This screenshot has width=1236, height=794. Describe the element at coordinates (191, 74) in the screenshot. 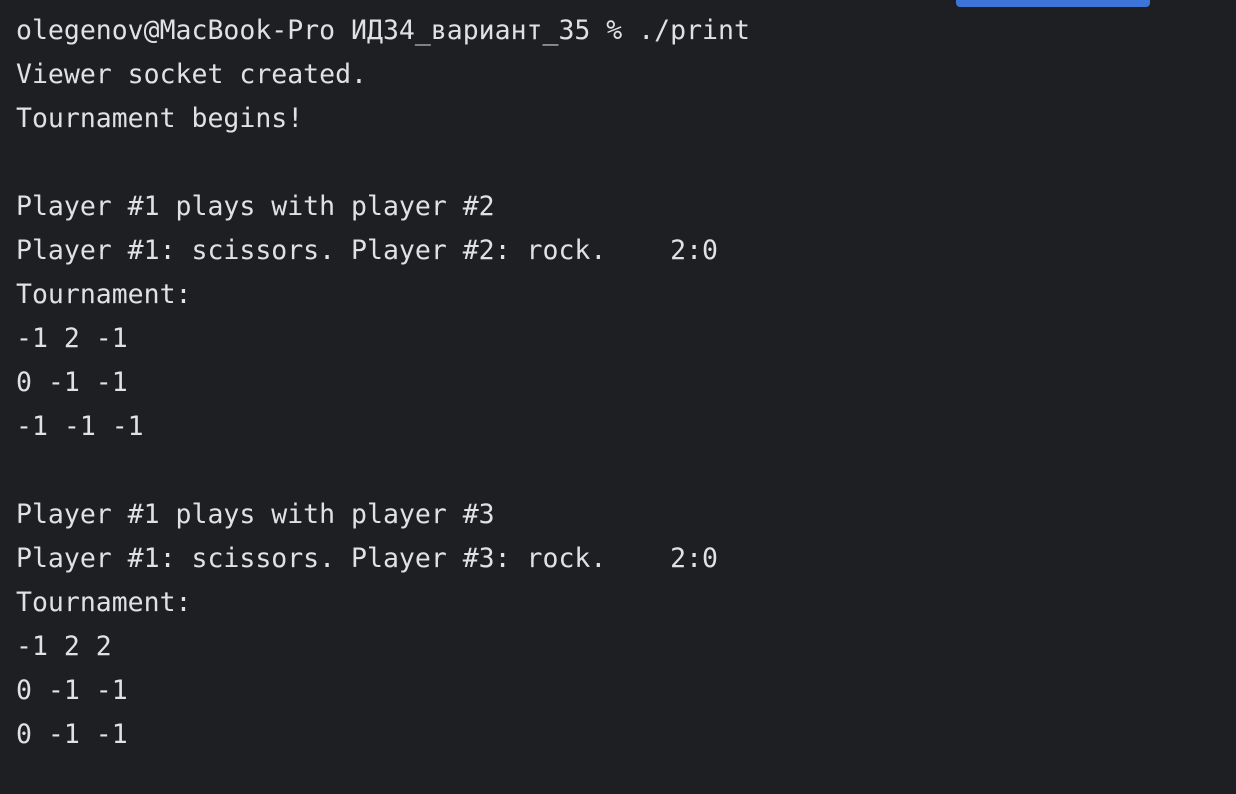

I see `output-line: Viewer socket created.` at that location.